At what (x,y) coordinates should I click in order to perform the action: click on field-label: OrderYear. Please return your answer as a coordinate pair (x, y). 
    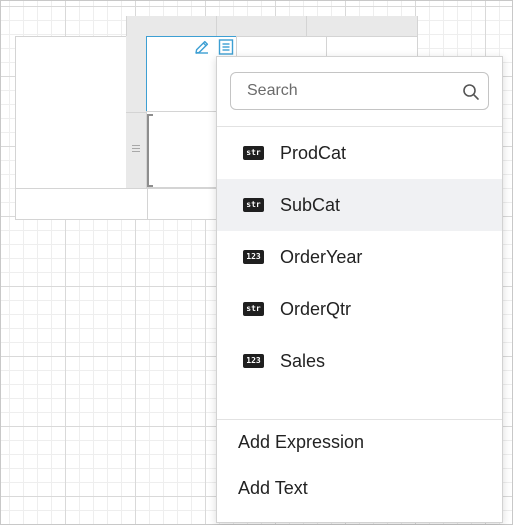
    Looking at the image, I should click on (321, 256).